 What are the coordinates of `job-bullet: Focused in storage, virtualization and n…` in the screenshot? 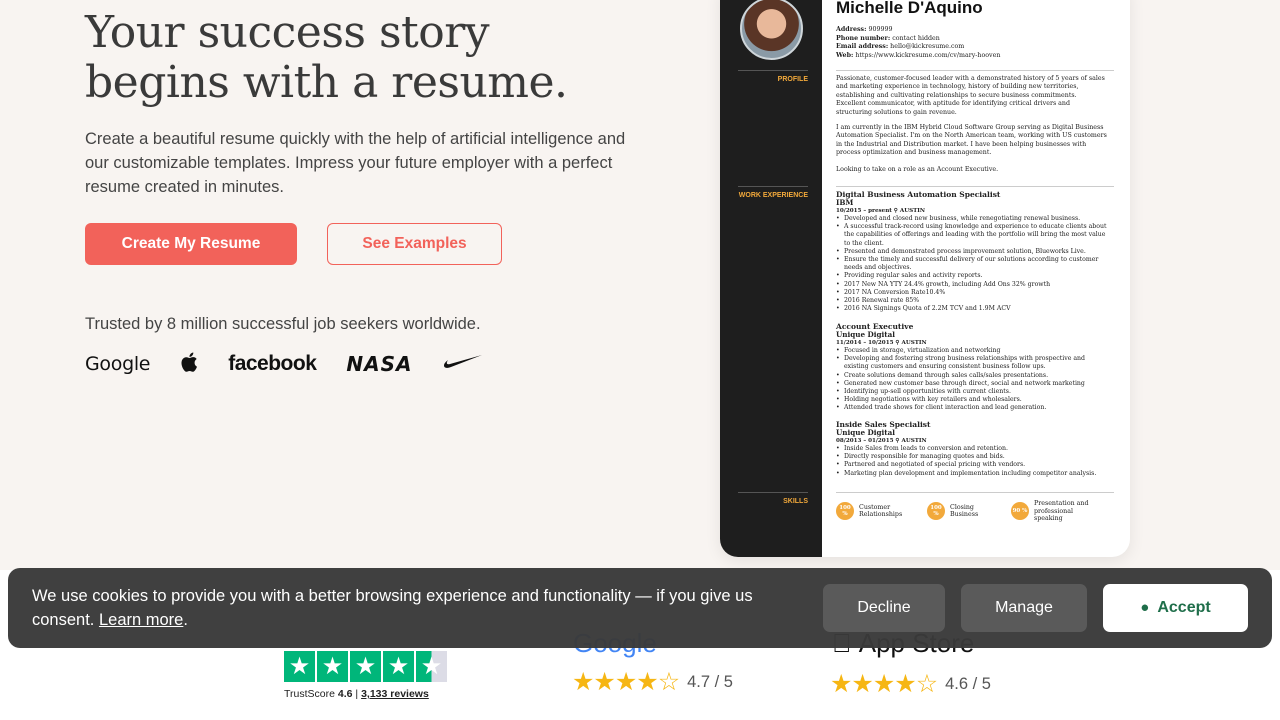 It's located at (972, 351).